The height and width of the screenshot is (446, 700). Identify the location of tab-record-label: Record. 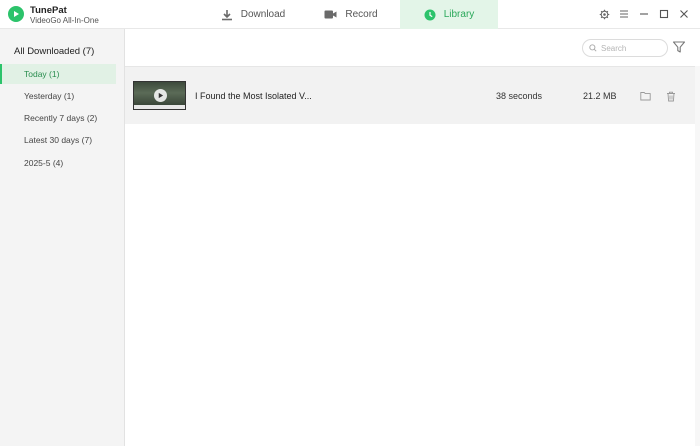
(361, 14).